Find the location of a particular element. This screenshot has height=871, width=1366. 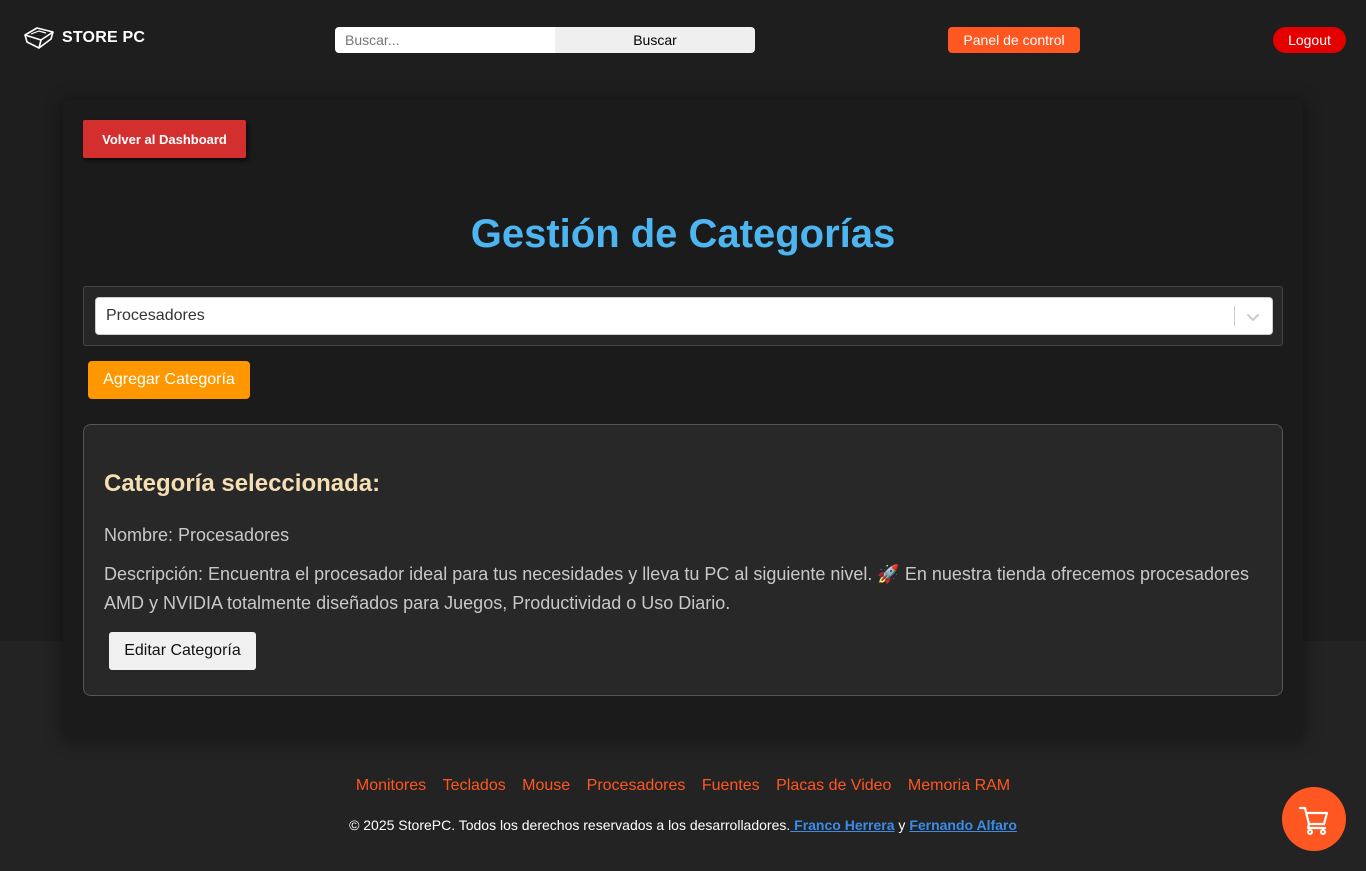

shopping-cart-icon is located at coordinates (1313, 820).